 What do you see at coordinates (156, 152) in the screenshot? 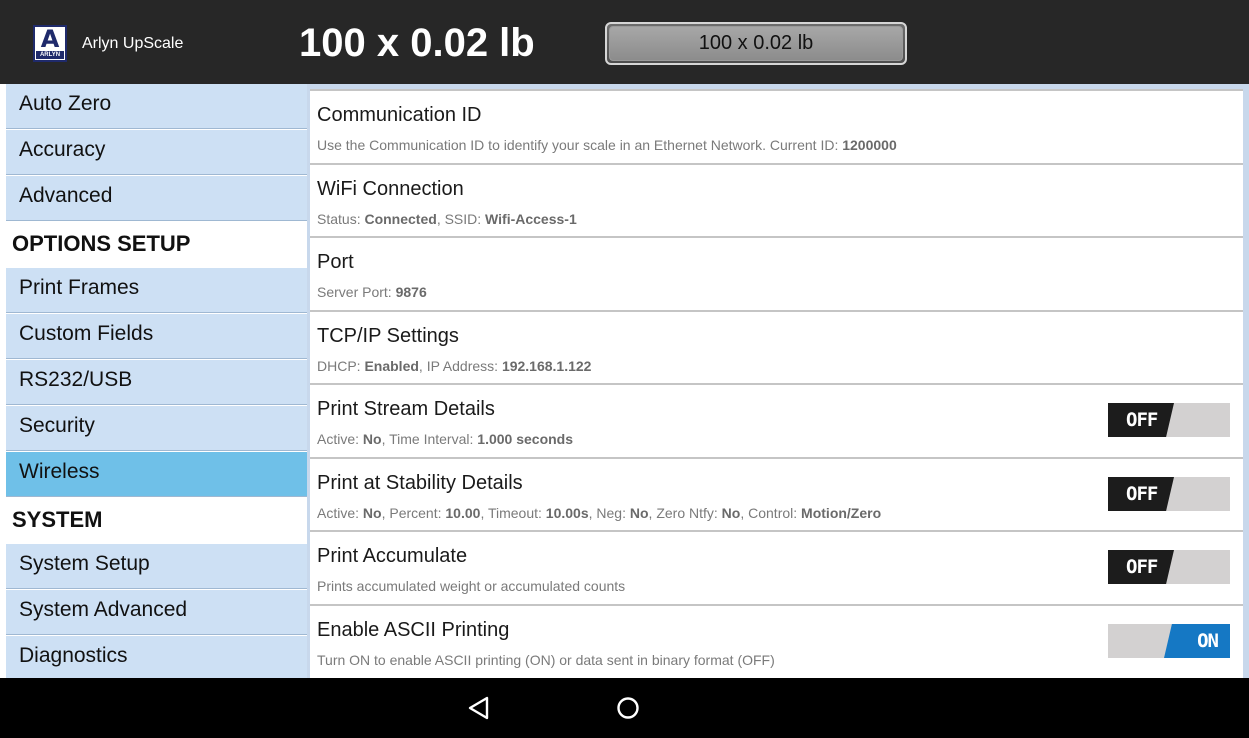
I see `sidebar-item-accuracy: Accuracy` at bounding box center [156, 152].